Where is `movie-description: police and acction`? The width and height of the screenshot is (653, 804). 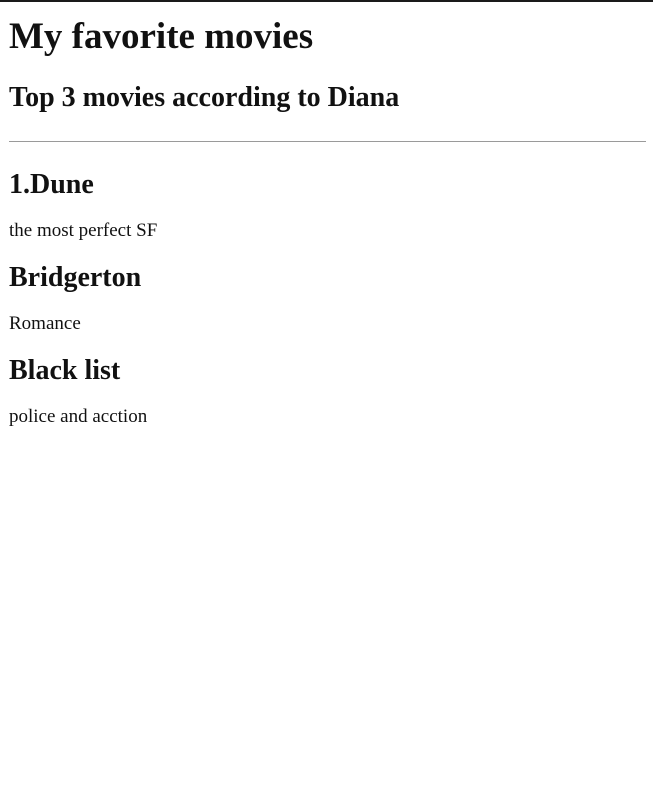
movie-description: police and acction is located at coordinates (78, 416).